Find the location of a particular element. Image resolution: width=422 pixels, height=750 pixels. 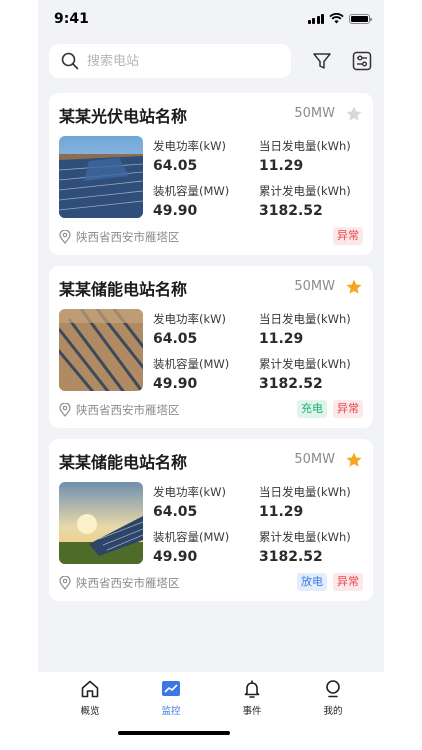

tab-monitor: 监控 is located at coordinates (171, 697).